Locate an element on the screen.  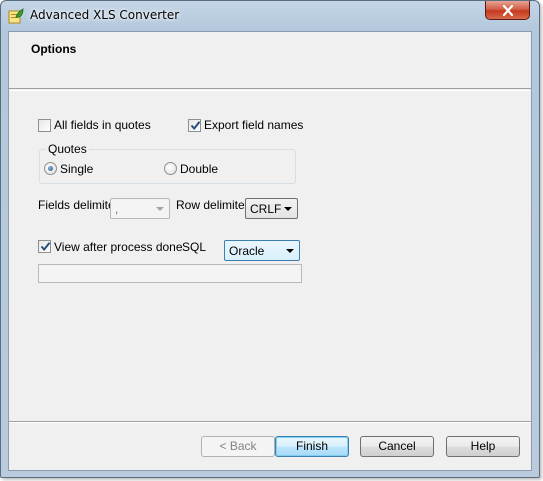
row-delimiter-label: Row delimiter is located at coordinates (212, 205).